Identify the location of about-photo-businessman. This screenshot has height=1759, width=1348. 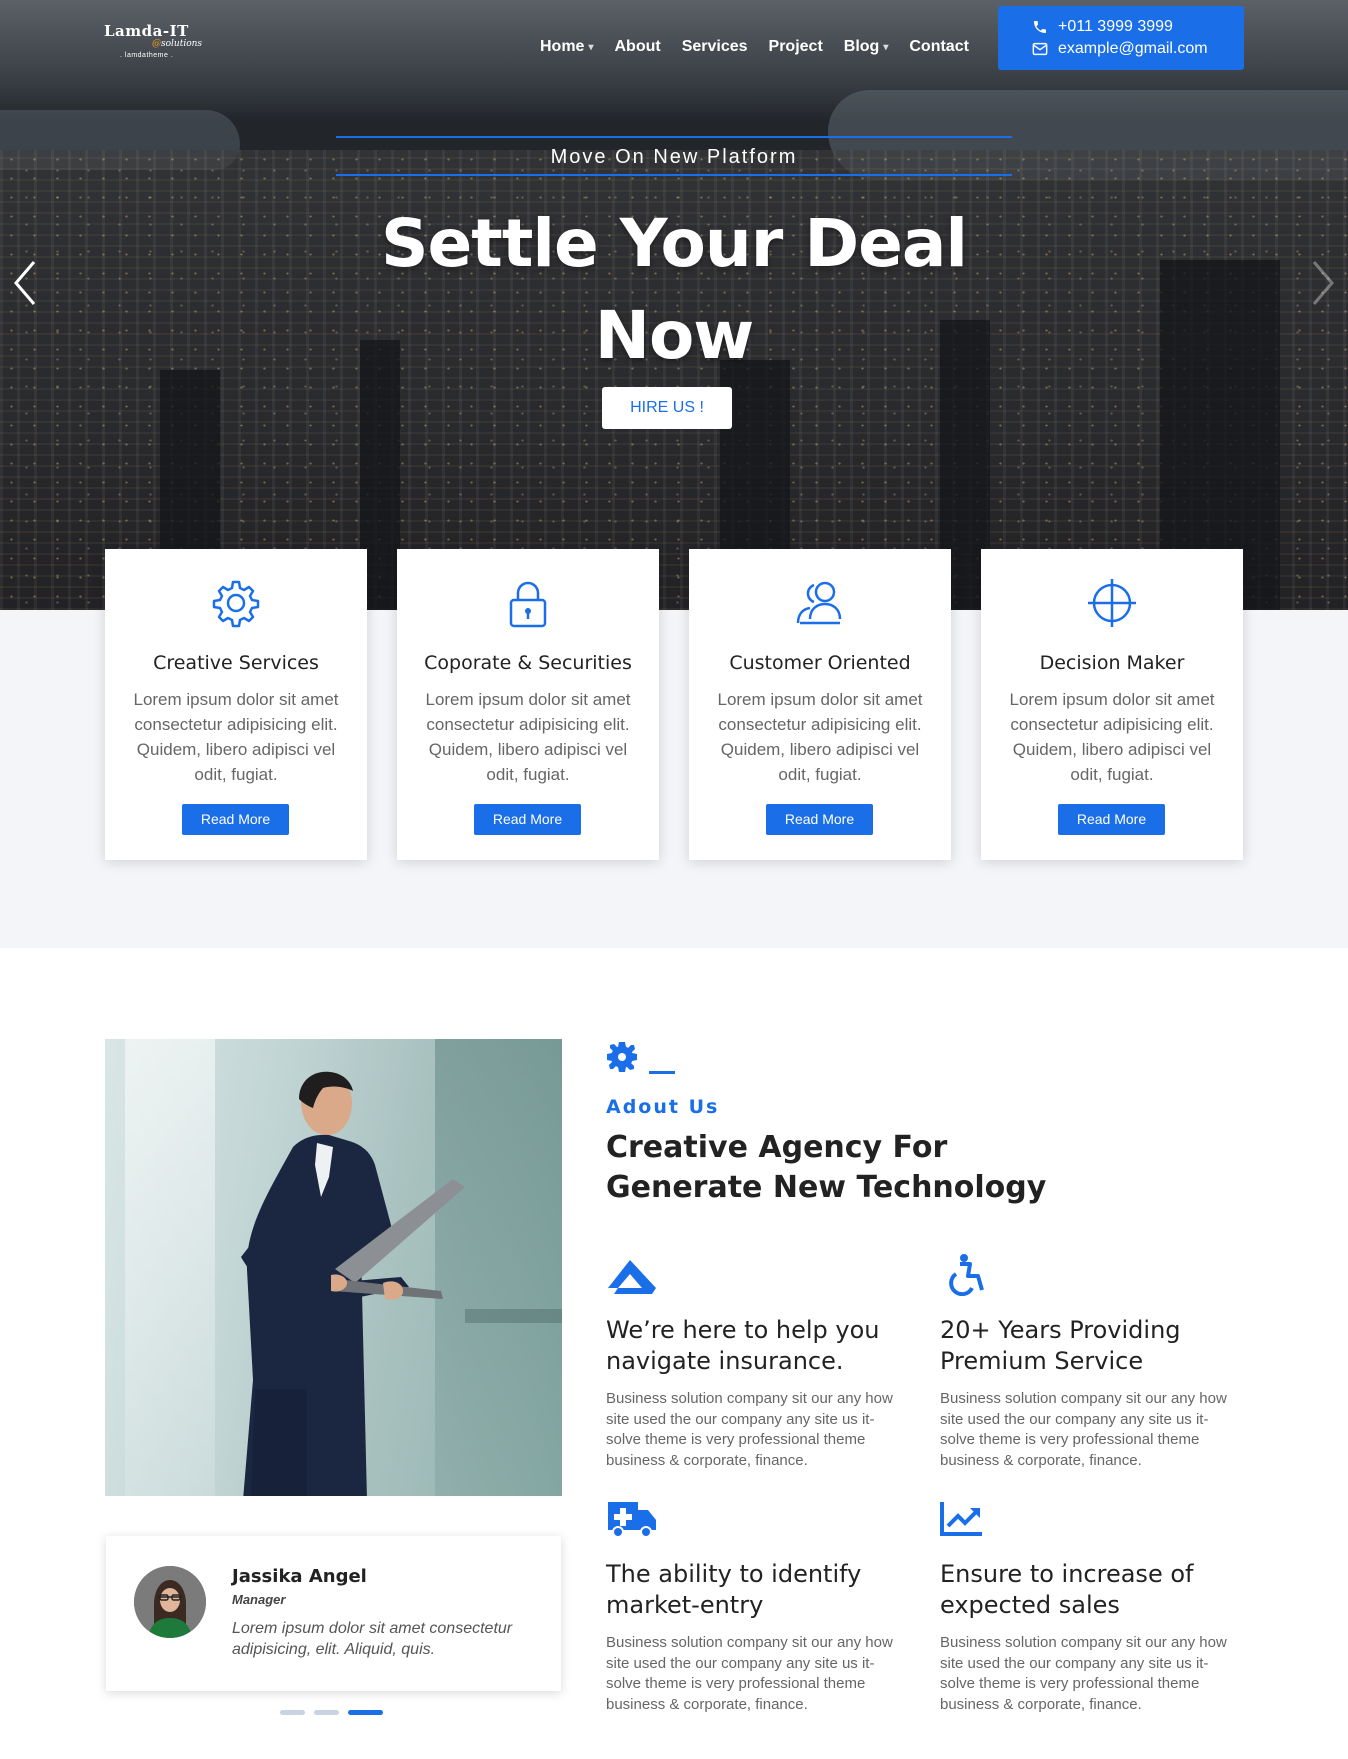
(333, 1267).